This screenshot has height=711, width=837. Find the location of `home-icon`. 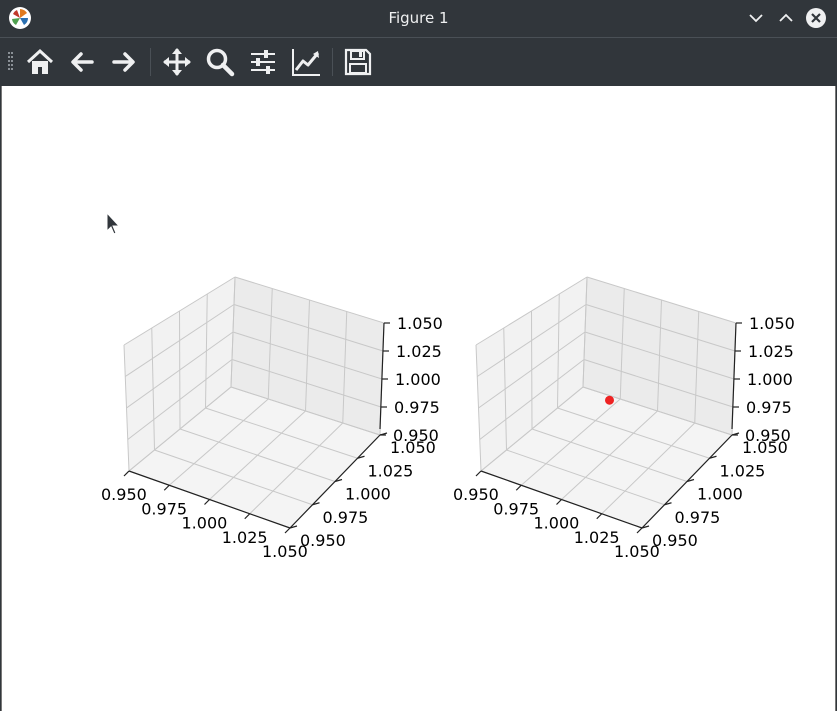

home-icon is located at coordinates (40, 61).